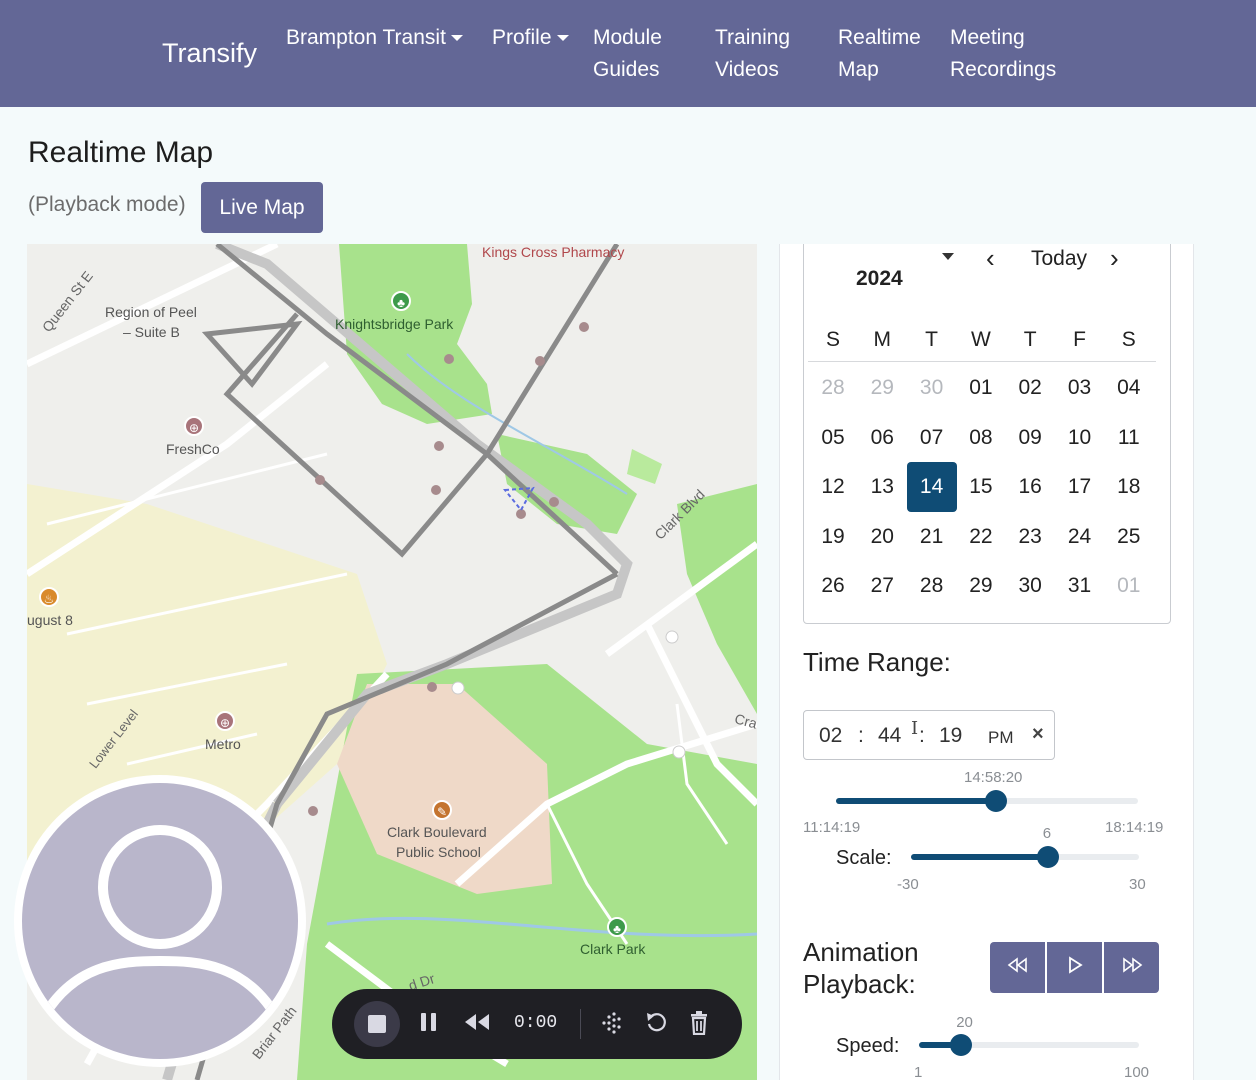  I want to click on pause-icon, so click(429, 1024).